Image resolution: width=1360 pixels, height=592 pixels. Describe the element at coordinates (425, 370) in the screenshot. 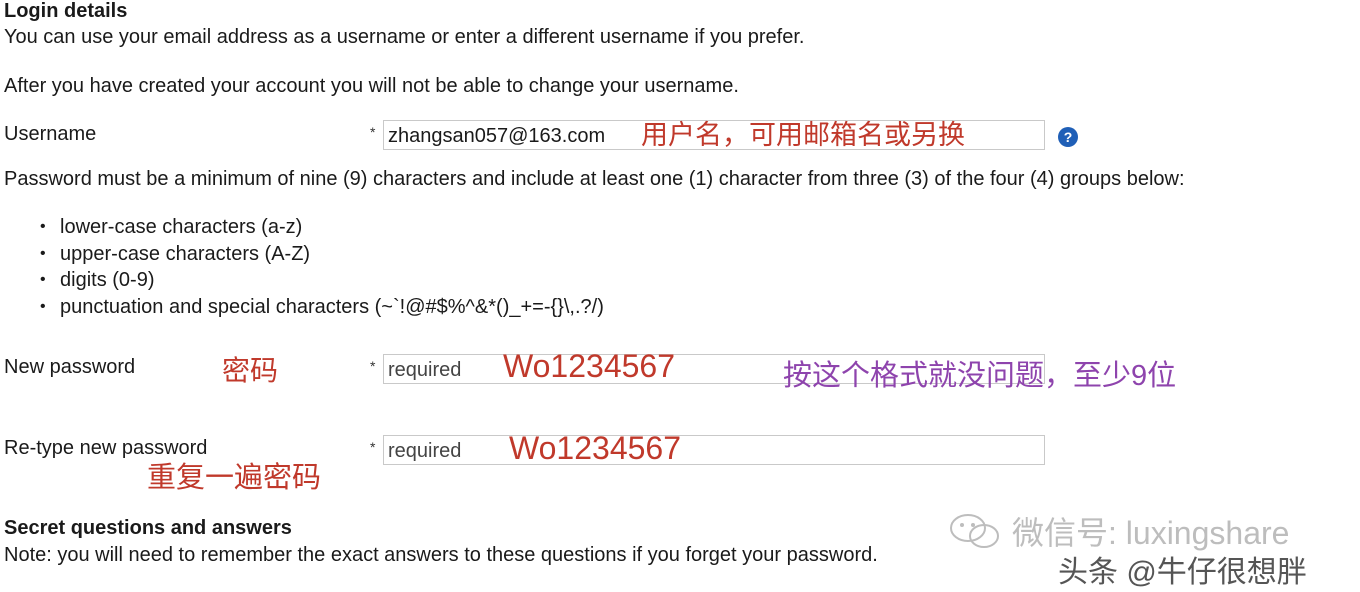

I see `new-password-placeholder: required` at that location.